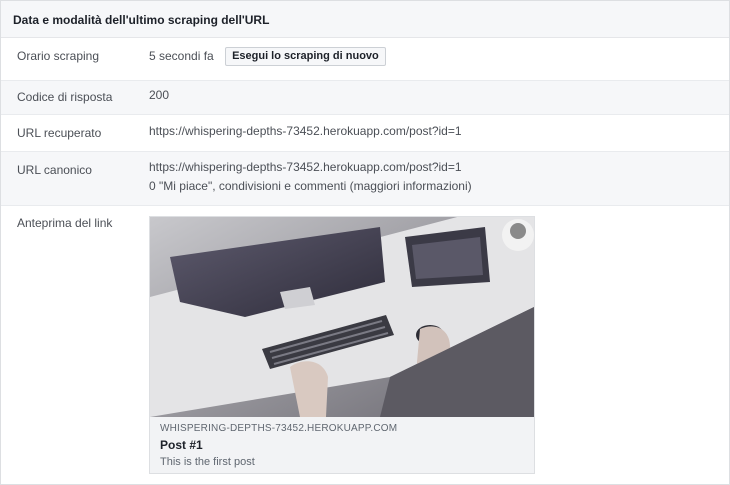 The image size is (730, 485). Describe the element at coordinates (65, 223) in the screenshot. I see `link-preview-label: Anteprima del link` at that location.